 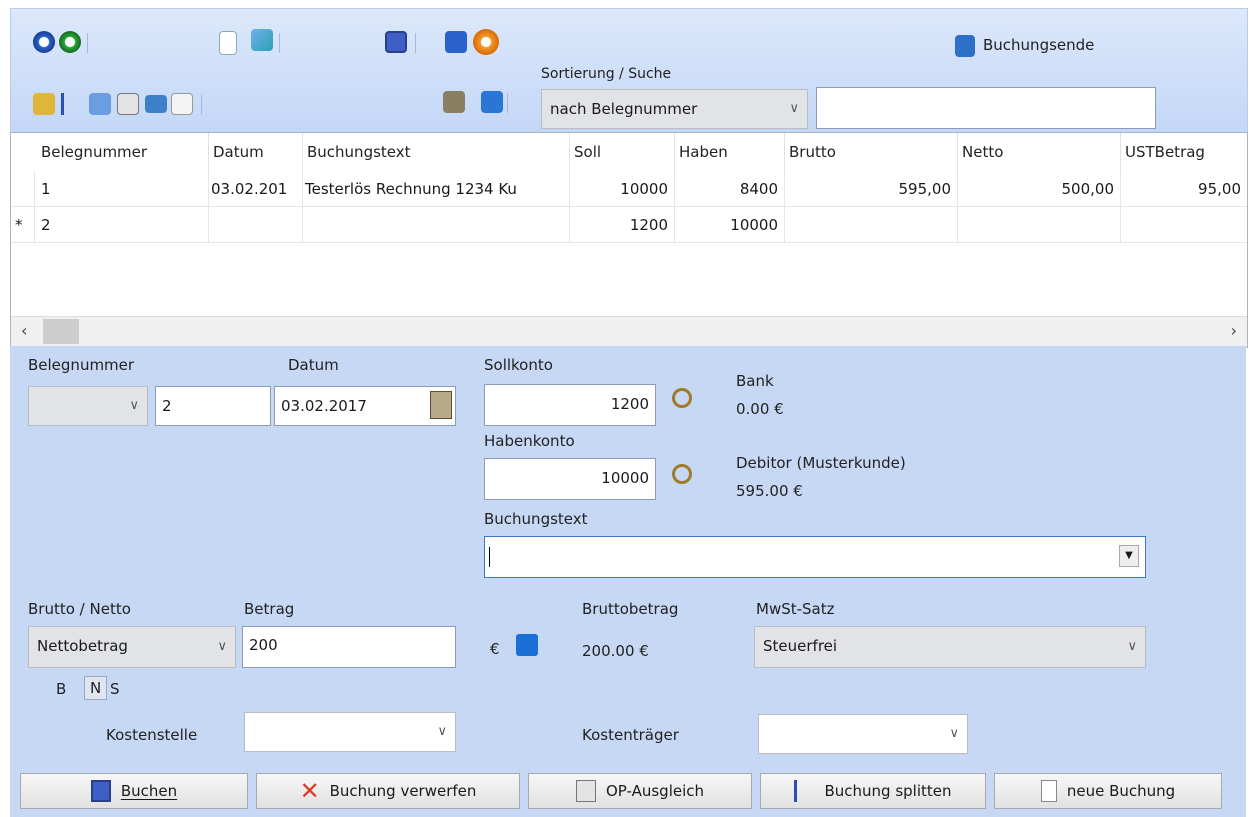 What do you see at coordinates (313, 365) in the screenshot?
I see `datum-label: Datum` at bounding box center [313, 365].